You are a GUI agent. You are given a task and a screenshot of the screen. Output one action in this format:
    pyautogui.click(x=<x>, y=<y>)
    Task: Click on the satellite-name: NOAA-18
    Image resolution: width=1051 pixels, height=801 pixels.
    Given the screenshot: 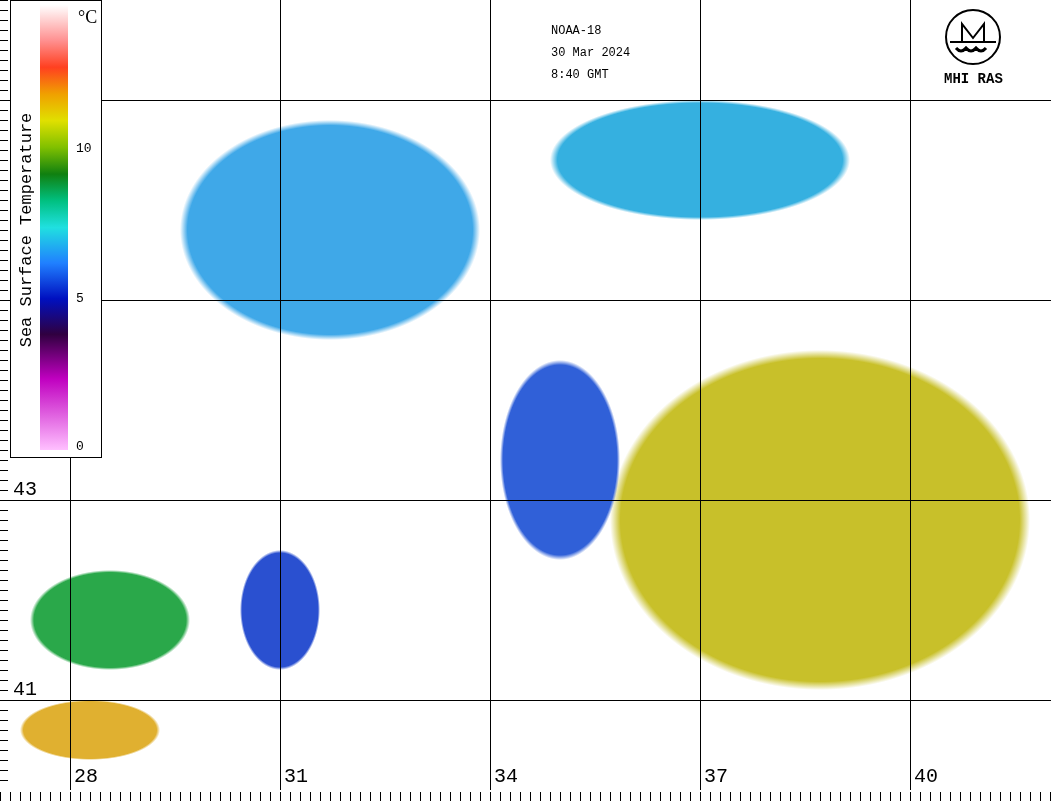 What is the action you would take?
    pyautogui.click(x=577, y=31)
    